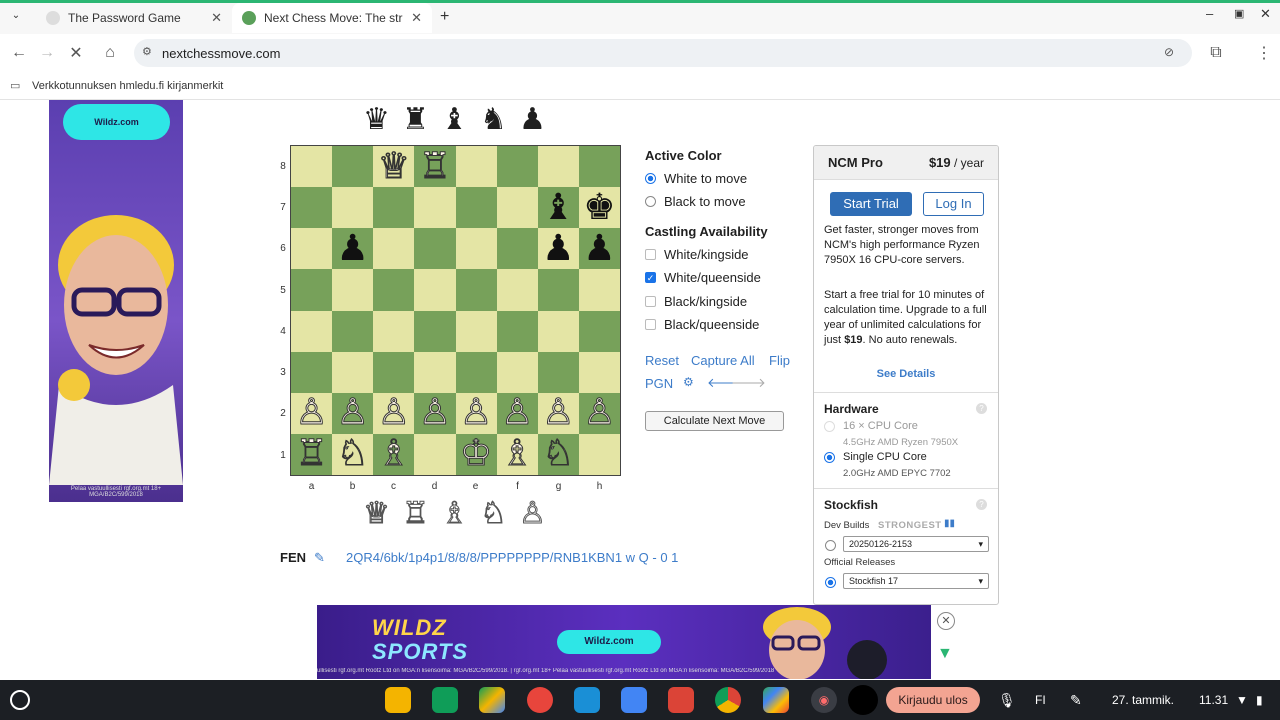 Image resolution: width=1280 pixels, height=720 pixels. I want to click on board-square-d6, so click(435, 249).